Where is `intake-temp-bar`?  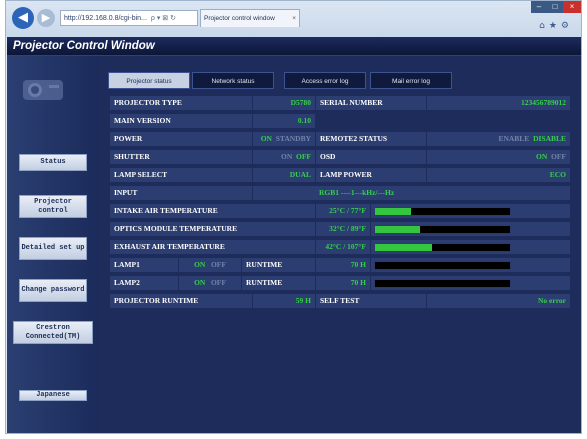 intake-temp-bar is located at coordinates (442, 211).